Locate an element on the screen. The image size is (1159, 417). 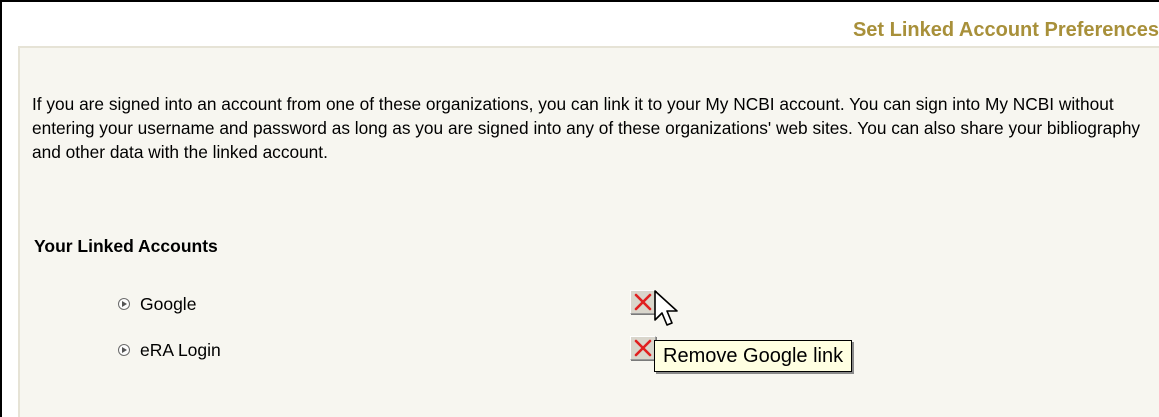
remove-era-login-link-button is located at coordinates (643, 348).